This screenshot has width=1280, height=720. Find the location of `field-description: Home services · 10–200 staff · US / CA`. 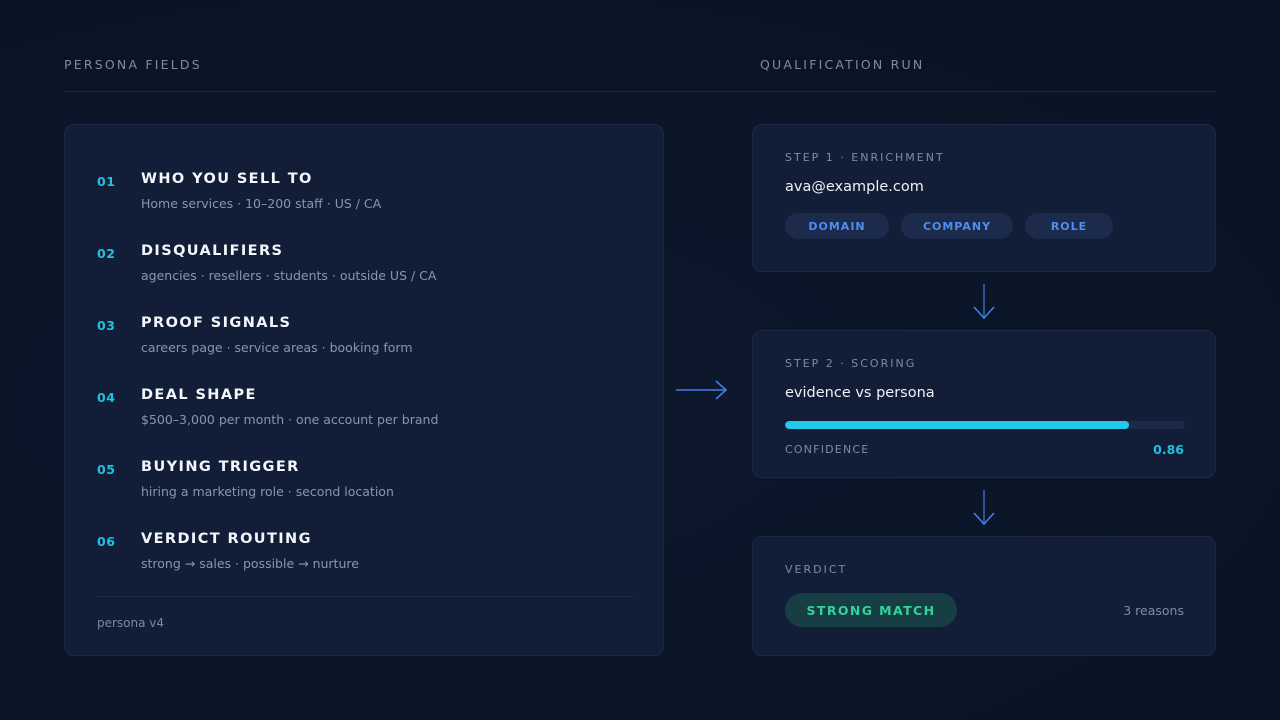

field-description: Home services · 10–200 staff · US / CA is located at coordinates (261, 203).